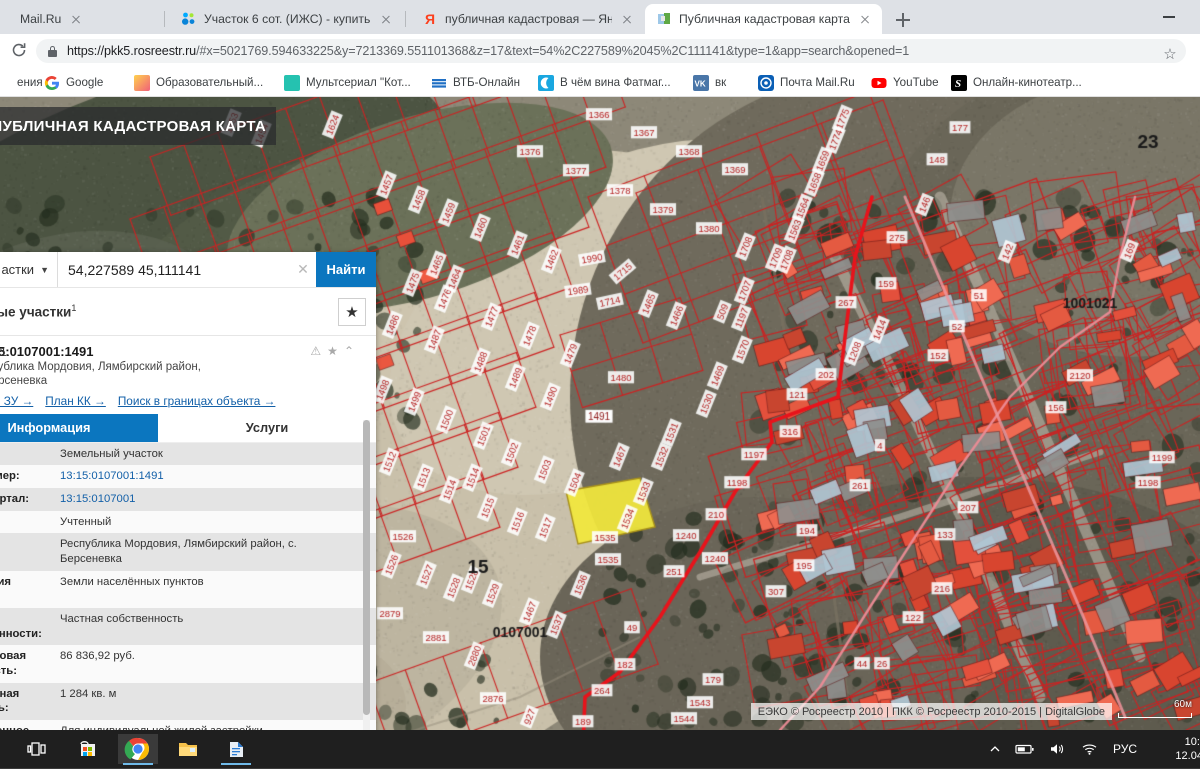 This screenshot has height=769, width=1200. Describe the element at coordinates (5, 352) in the screenshot. I see `result-index: 1.` at that location.